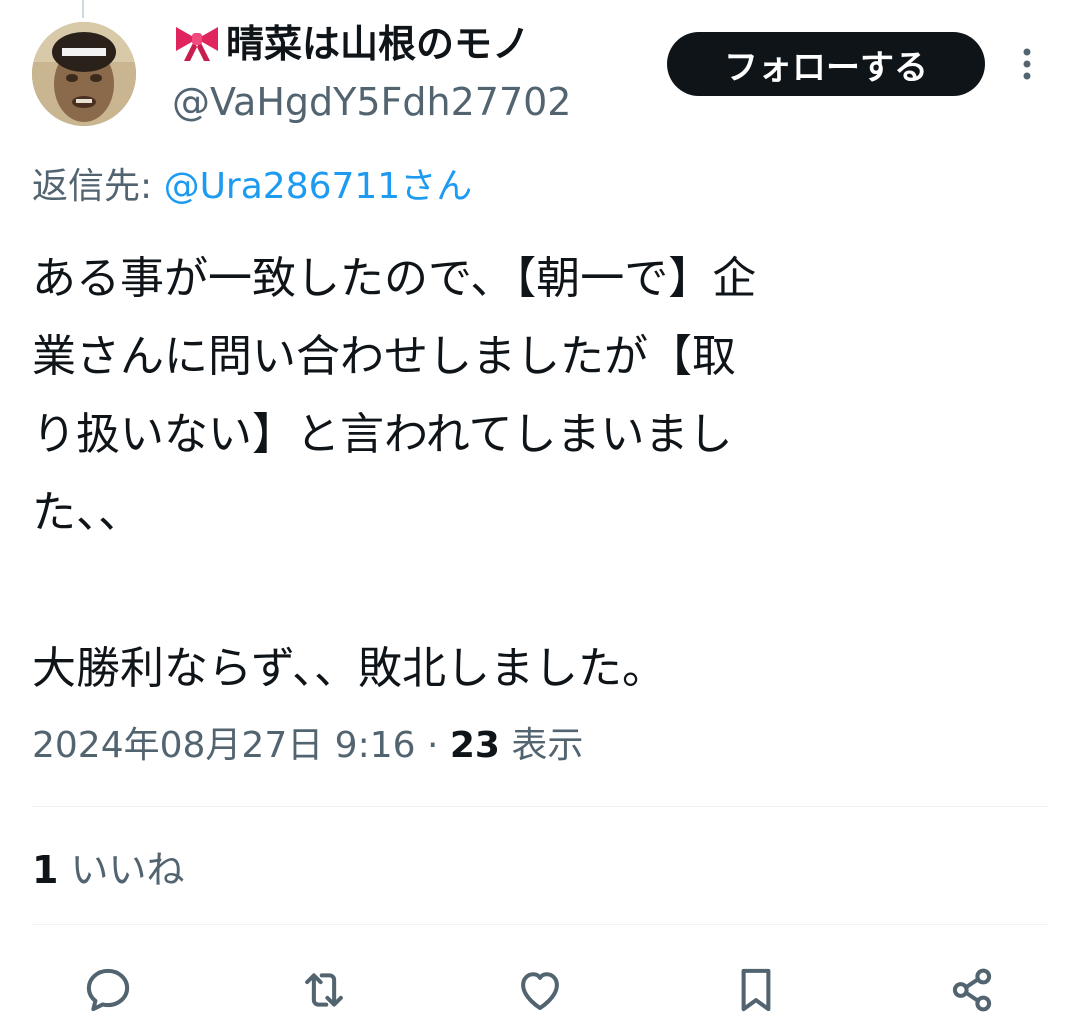  What do you see at coordinates (87, 512) in the screenshot?
I see `tweet-text-line: た、、` at bounding box center [87, 512].